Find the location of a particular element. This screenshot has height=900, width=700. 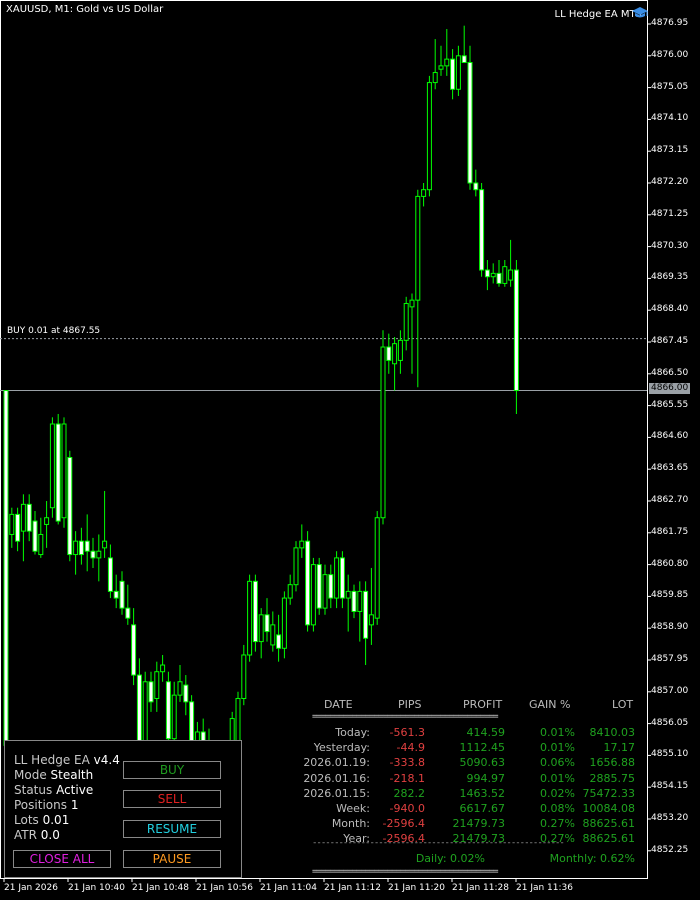

time-axis-label: 21 Jan 2026 is located at coordinates (31, 888).